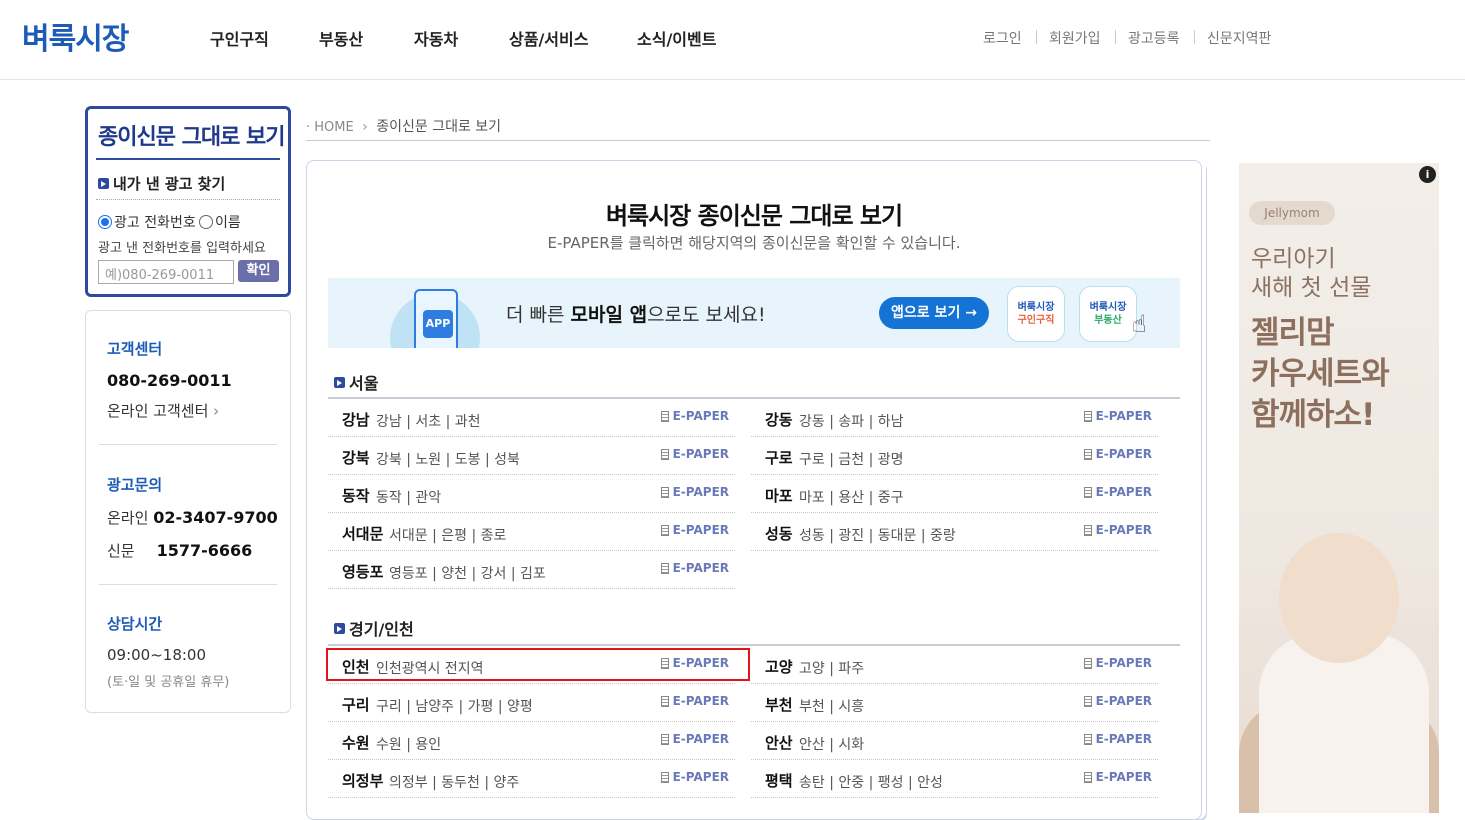 The image size is (1465, 820). I want to click on radio-unchecked-icon, so click(206, 222).